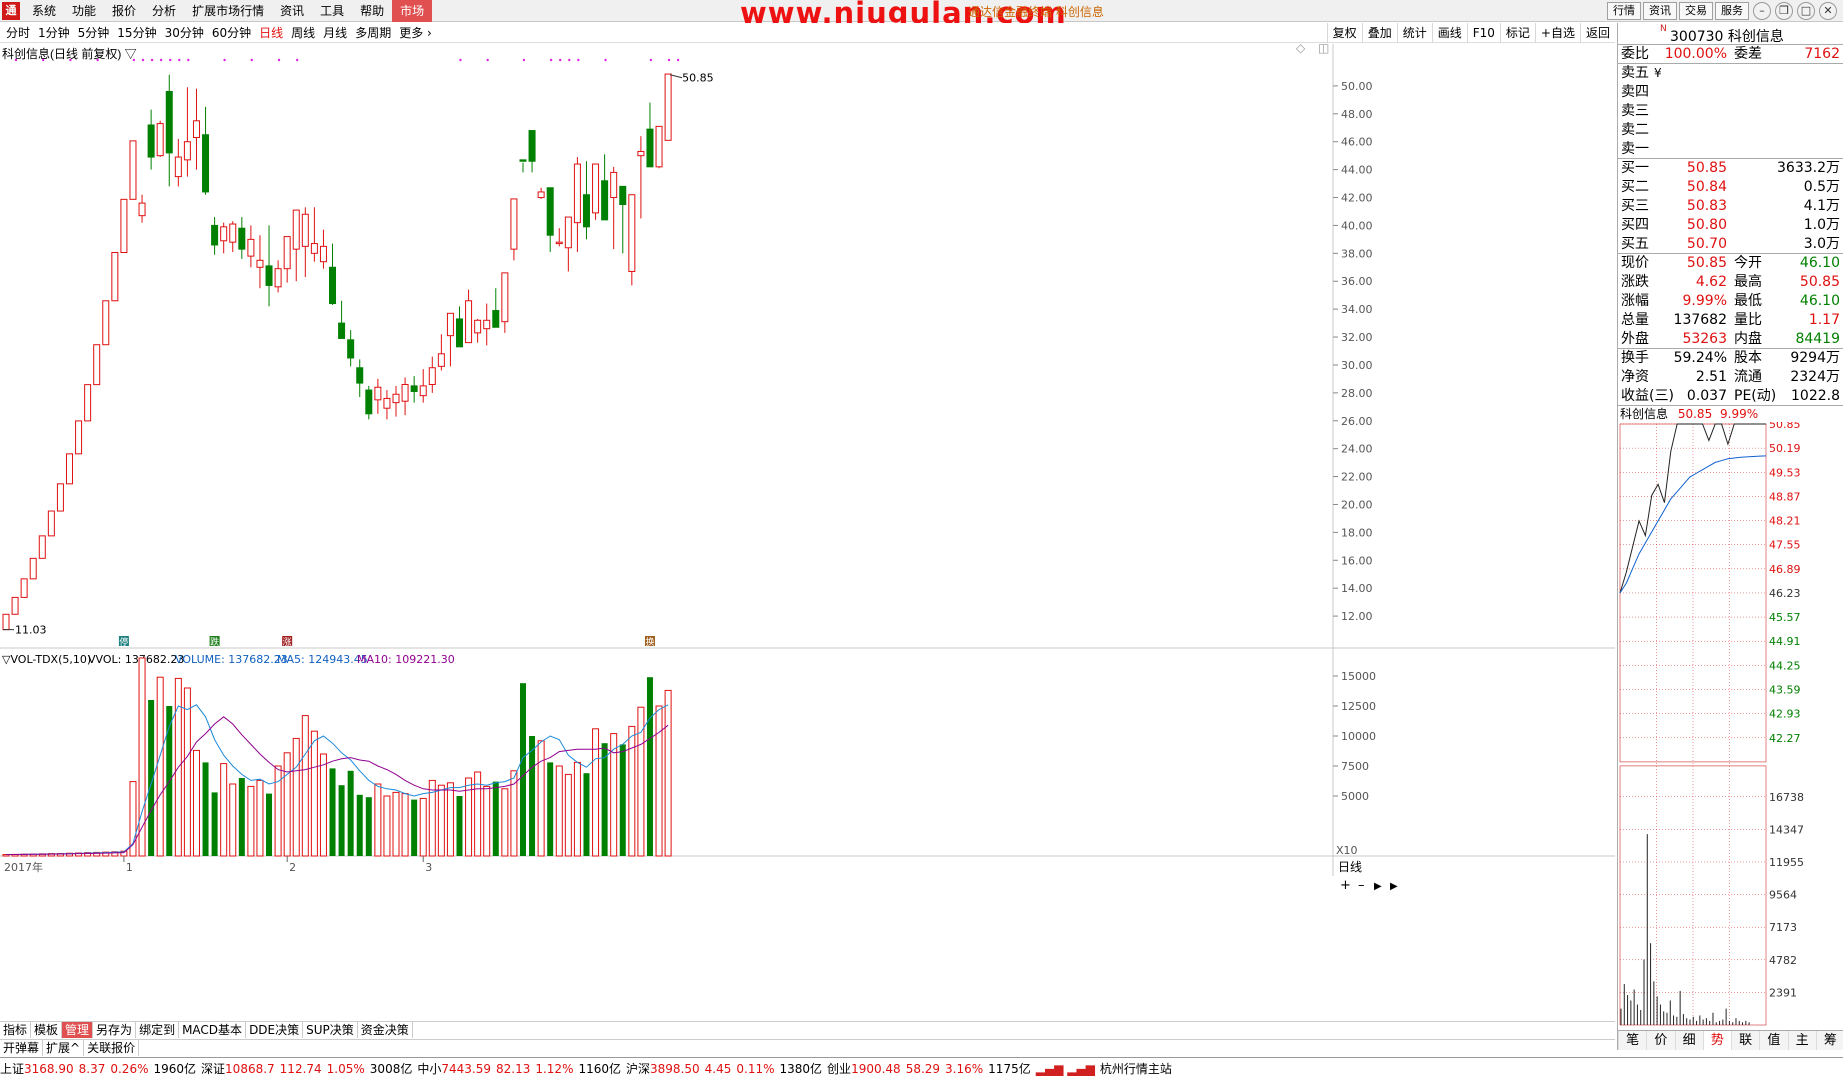 This screenshot has height=1080, width=1843. Describe the element at coordinates (1136, 1069) in the screenshot. I see `station-name: 杭州行情主站` at that location.